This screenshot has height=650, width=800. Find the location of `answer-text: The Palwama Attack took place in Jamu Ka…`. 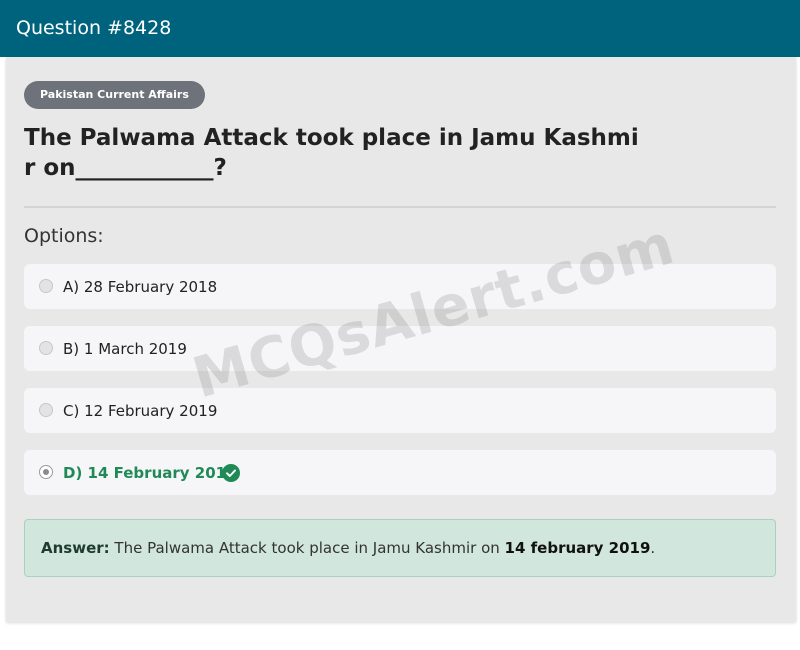

answer-text: The Palwama Attack took place in Jamu Ka… is located at coordinates (307, 548).